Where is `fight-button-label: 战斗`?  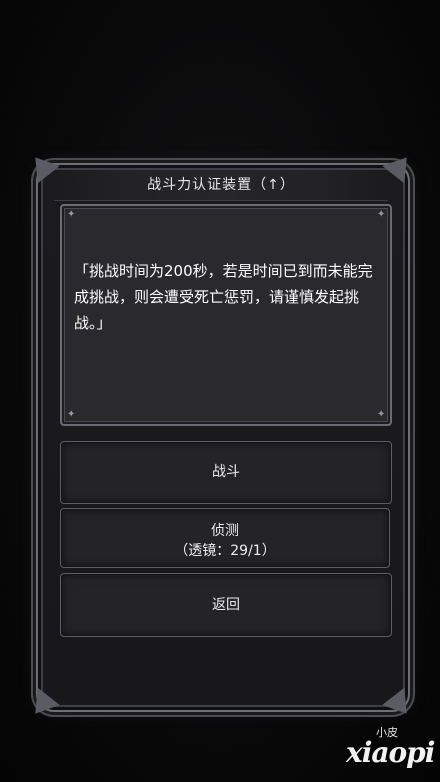
fight-button-label: 战斗 is located at coordinates (226, 472).